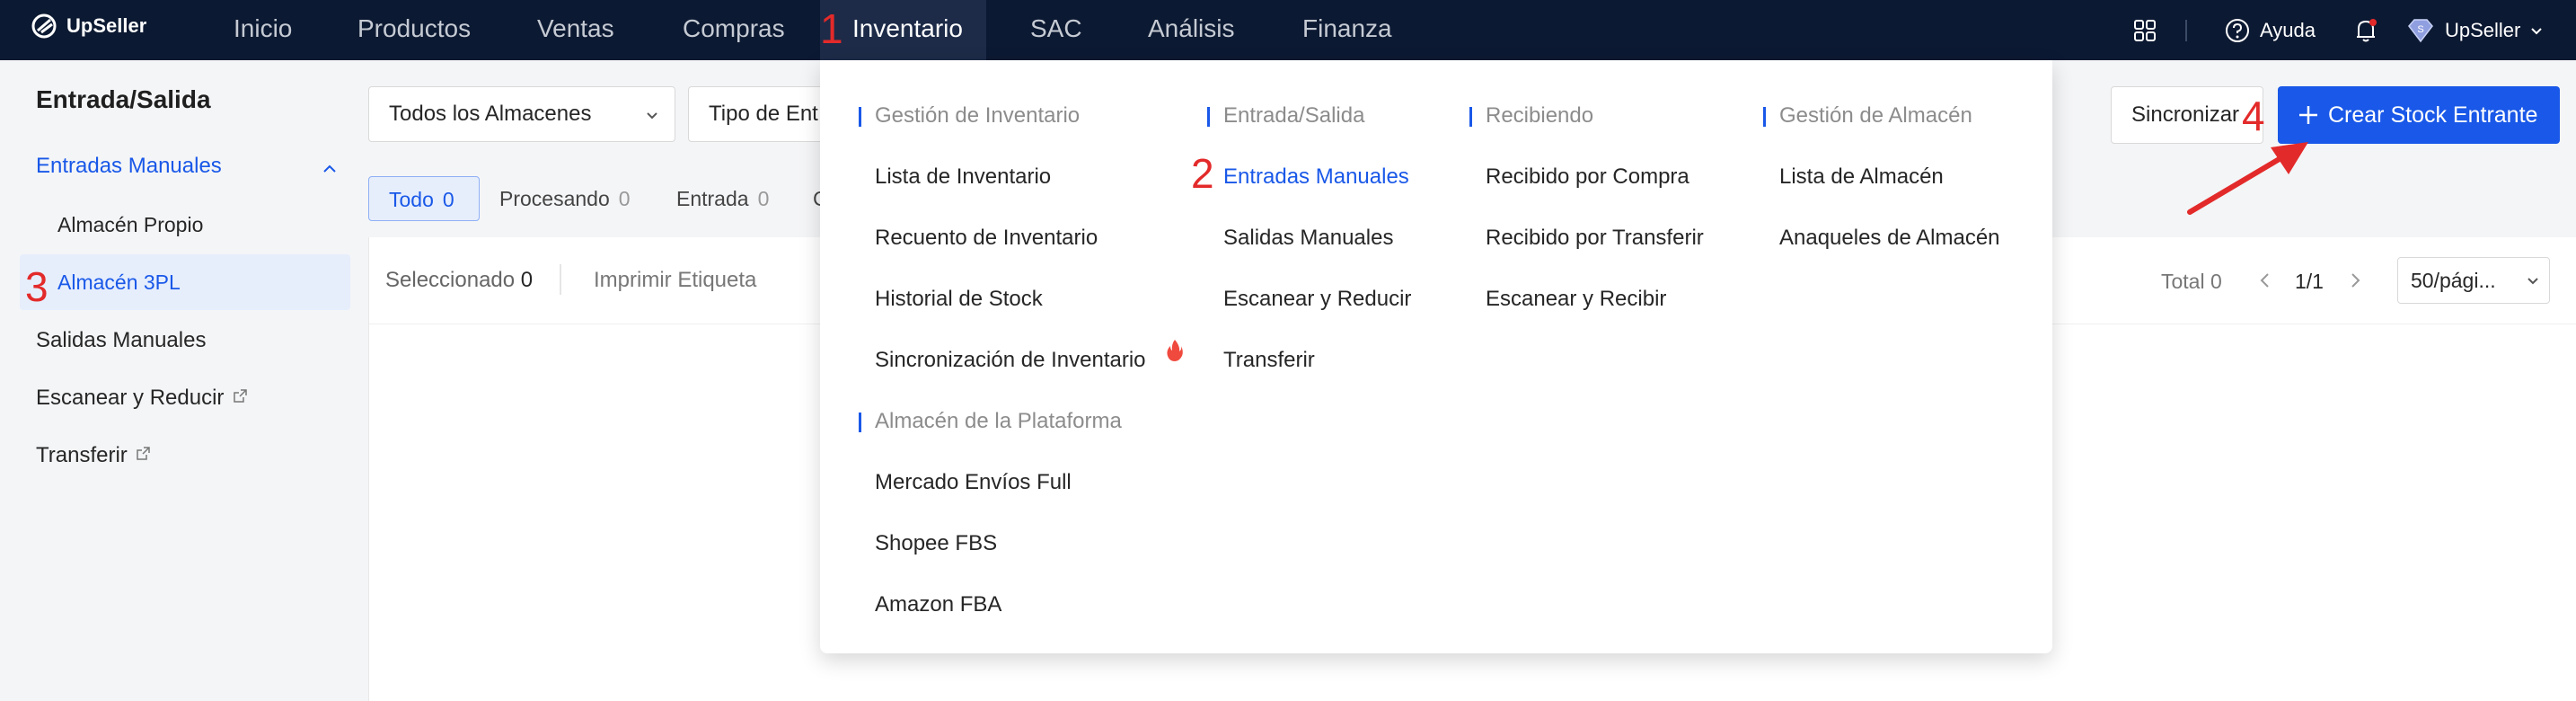 The height and width of the screenshot is (701, 2576). What do you see at coordinates (969, 115) in the screenshot?
I see `menu-section-gestion-inventario: Gestión de Inventario` at bounding box center [969, 115].